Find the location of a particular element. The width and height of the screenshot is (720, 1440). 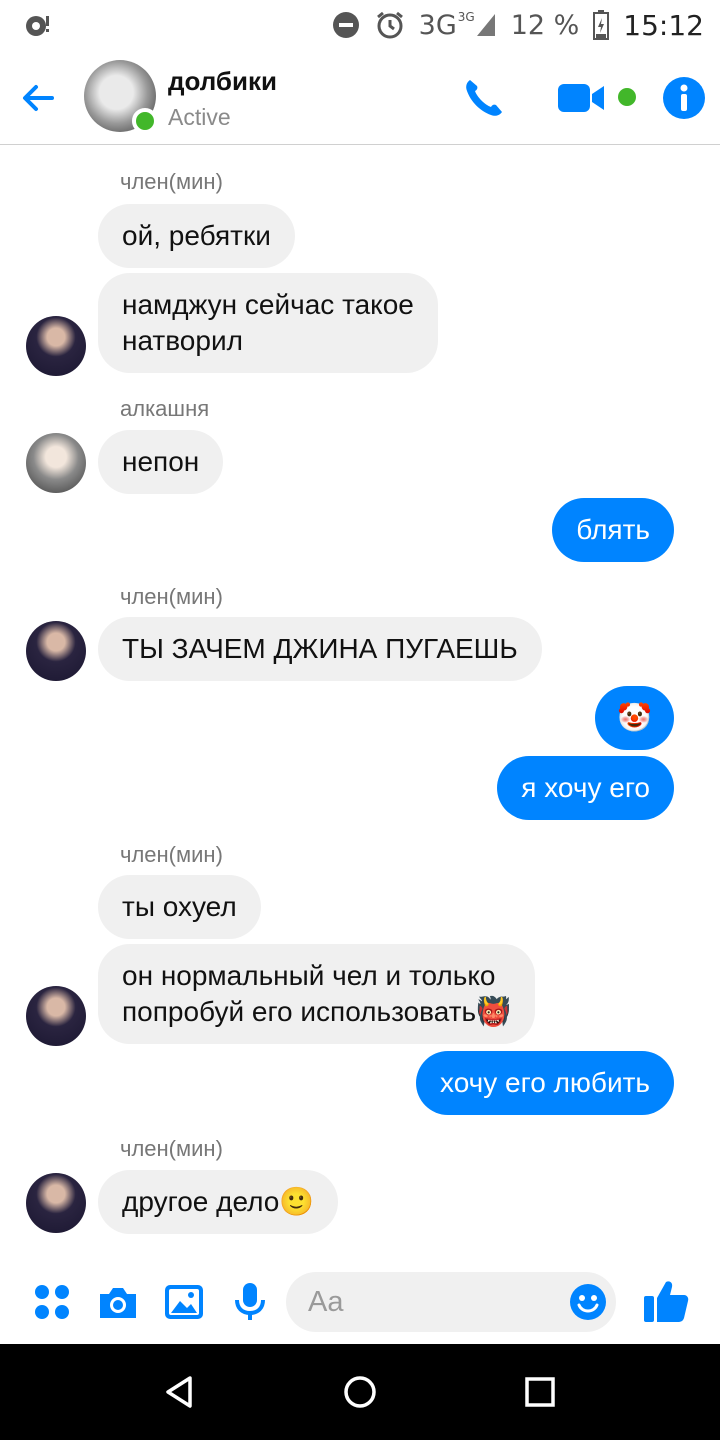

like-icon is located at coordinates (666, 1300).